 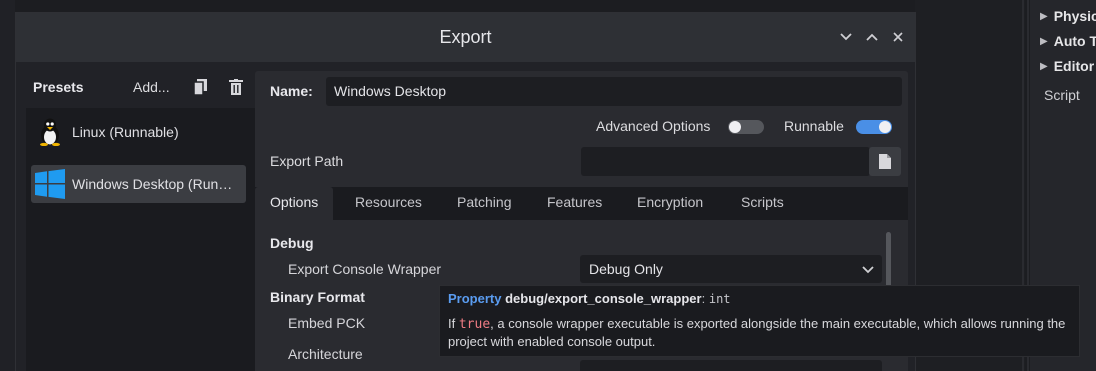 What do you see at coordinates (746, 127) in the screenshot?
I see `advanced-options-toggle` at bounding box center [746, 127].